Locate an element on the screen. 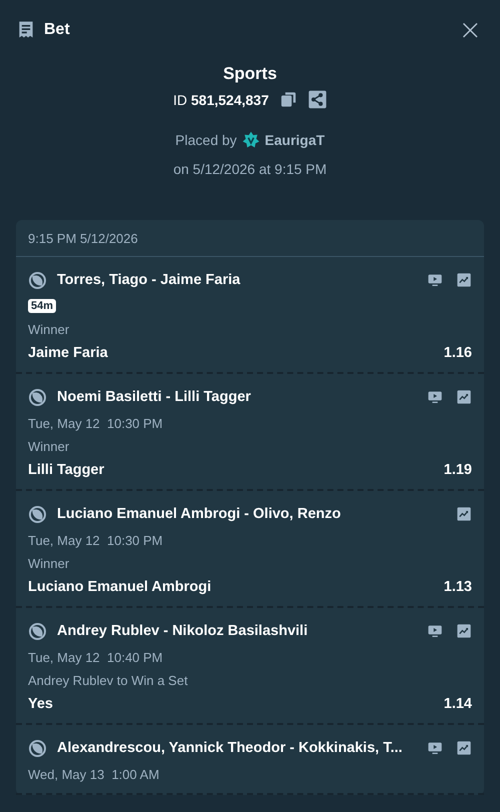 This screenshot has width=500, height=812. star-badge-icon is located at coordinates (251, 140).